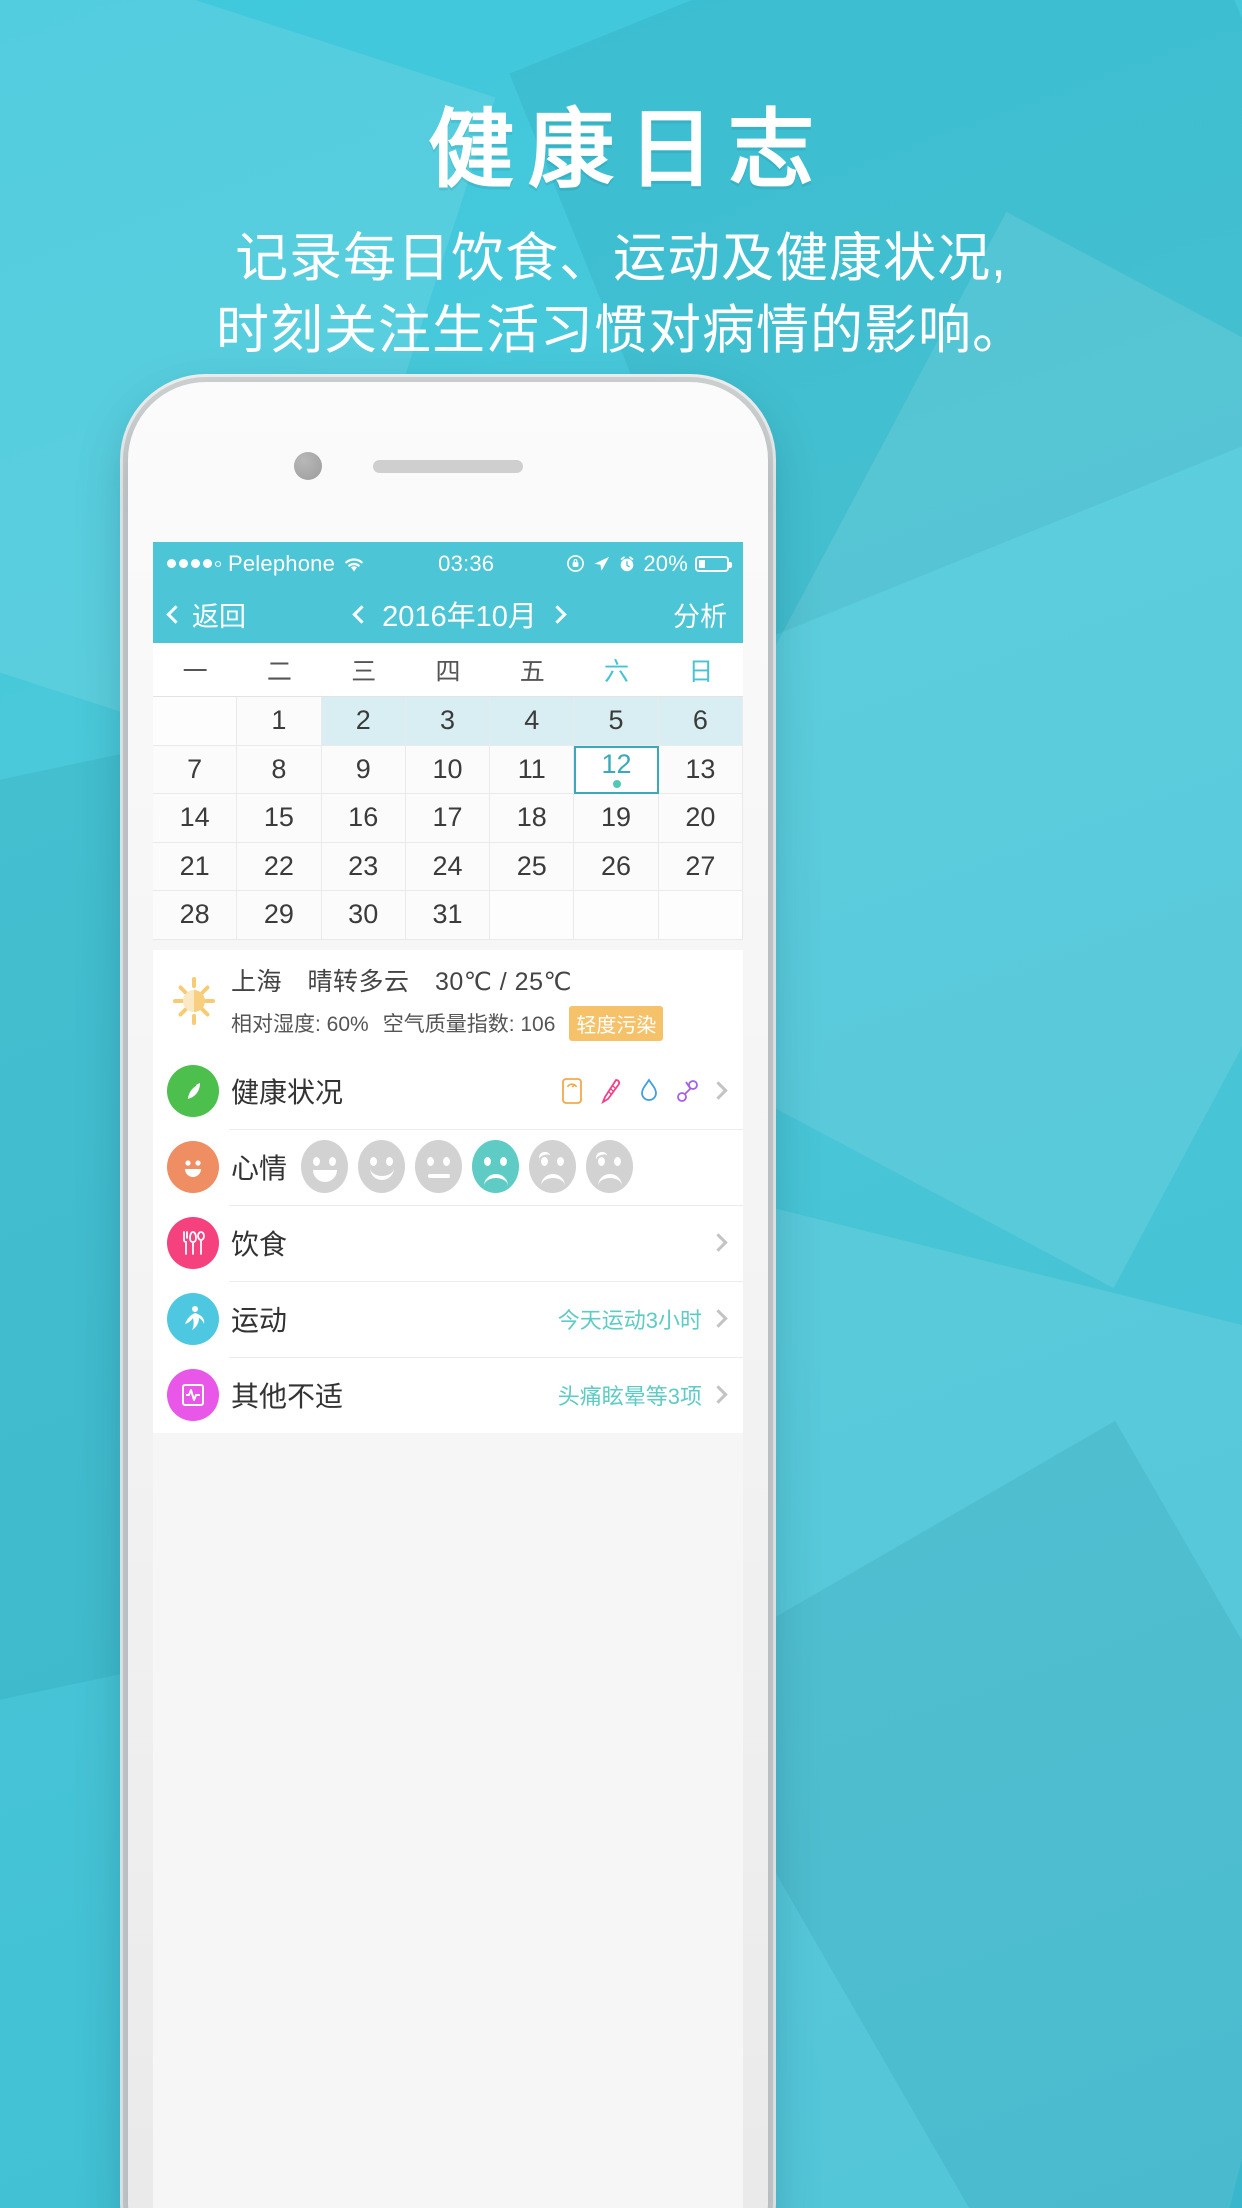 The height and width of the screenshot is (2208, 1242). I want to click on calendar-day-18: 18, so click(532, 818).